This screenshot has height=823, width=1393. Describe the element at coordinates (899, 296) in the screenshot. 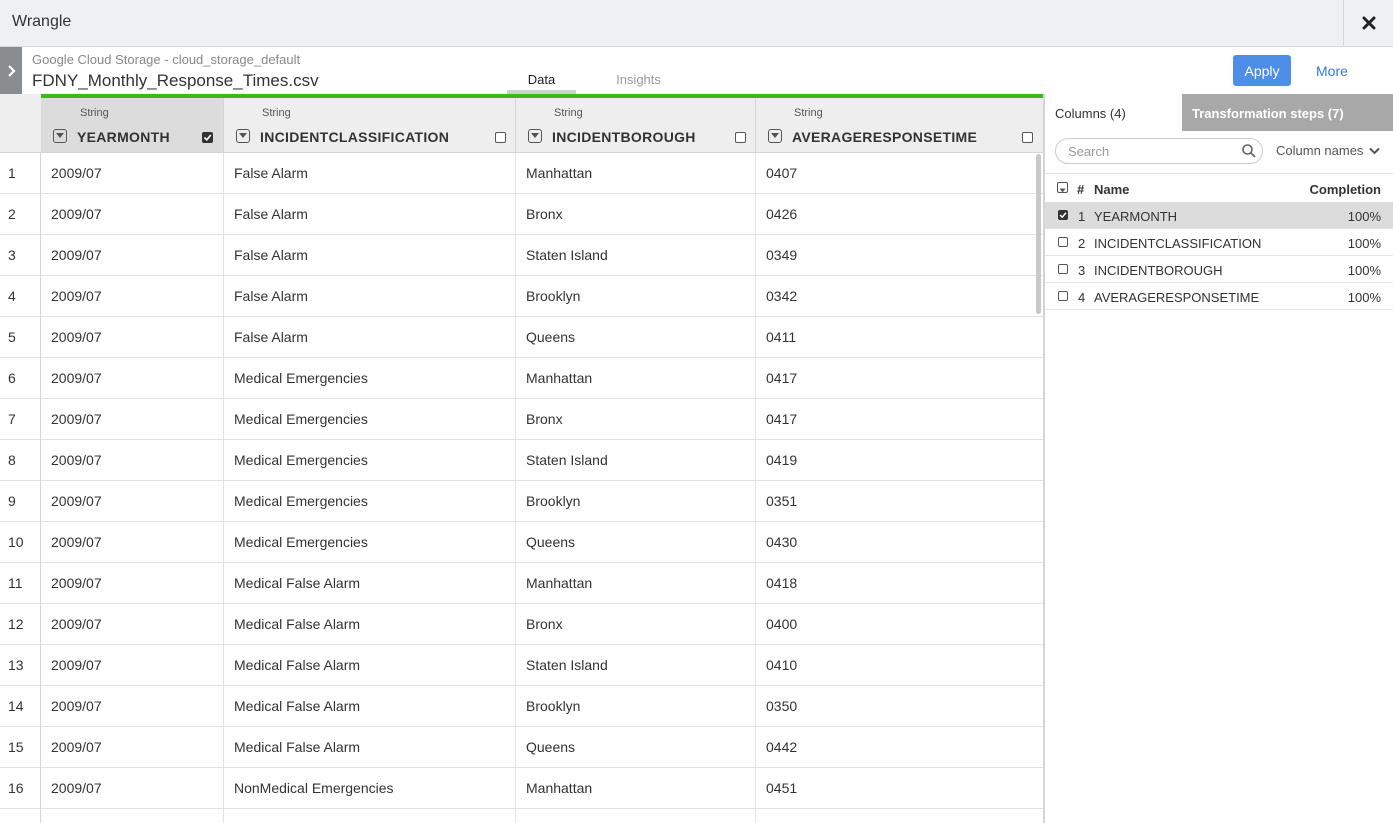

I see `cell: 0342` at that location.